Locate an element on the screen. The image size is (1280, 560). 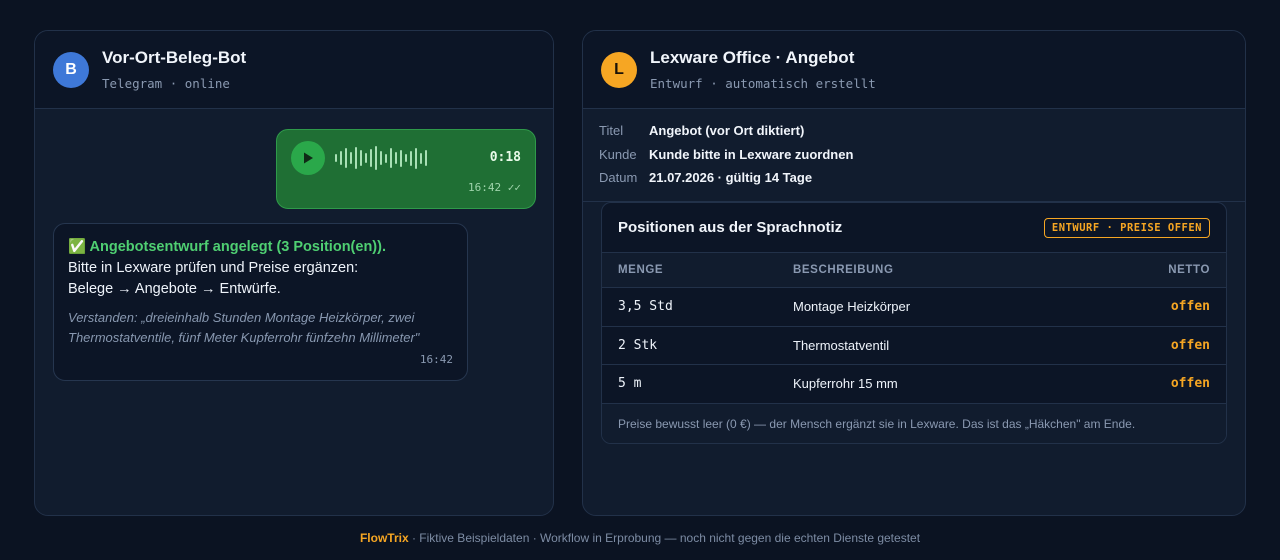
meta-row-customer: Kunde Kunde bitte in Lexware zuordnen is located at coordinates (922, 159).